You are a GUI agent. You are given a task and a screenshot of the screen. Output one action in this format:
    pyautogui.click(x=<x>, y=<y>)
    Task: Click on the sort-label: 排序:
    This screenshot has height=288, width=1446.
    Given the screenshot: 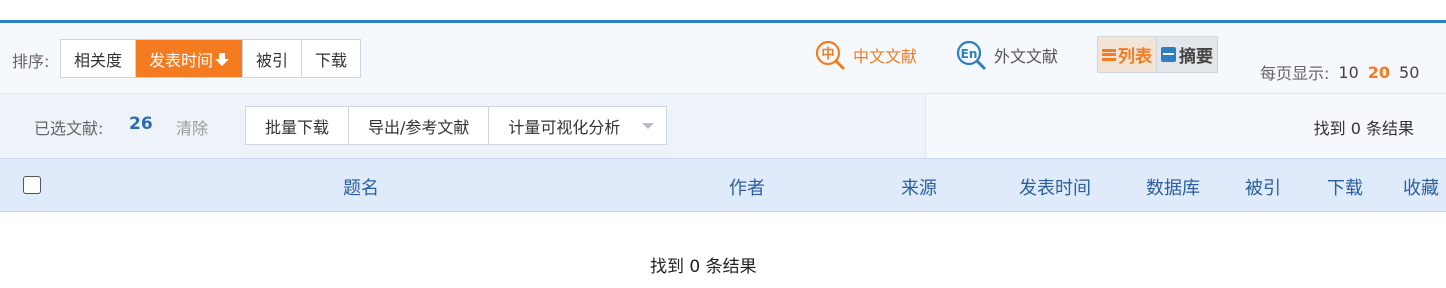 What is the action you would take?
    pyautogui.click(x=31, y=61)
    